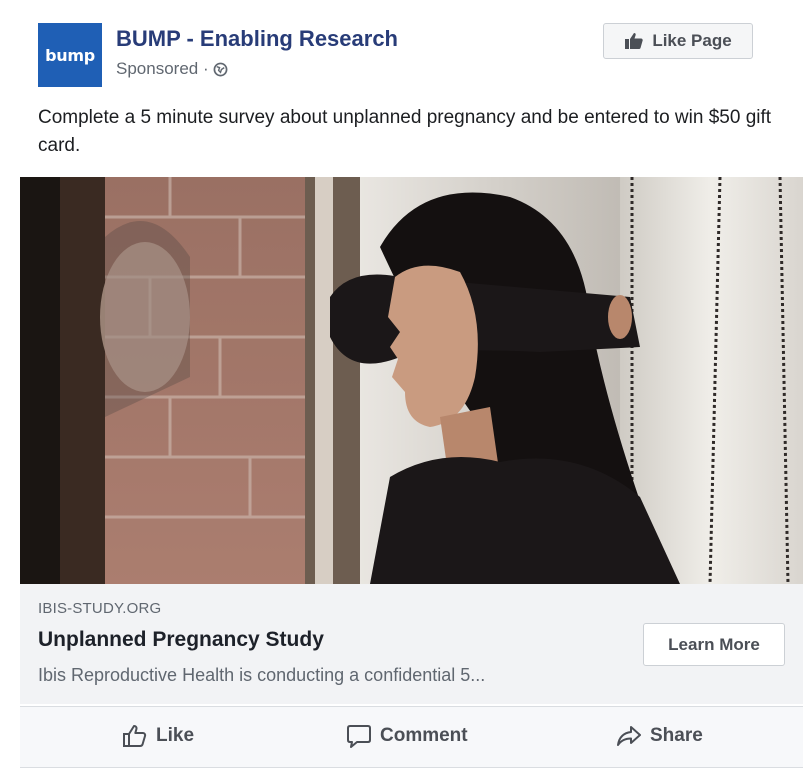 This screenshot has width=803, height=776. I want to click on link-headline: Unplanned Pregnancy Study, so click(181, 640).